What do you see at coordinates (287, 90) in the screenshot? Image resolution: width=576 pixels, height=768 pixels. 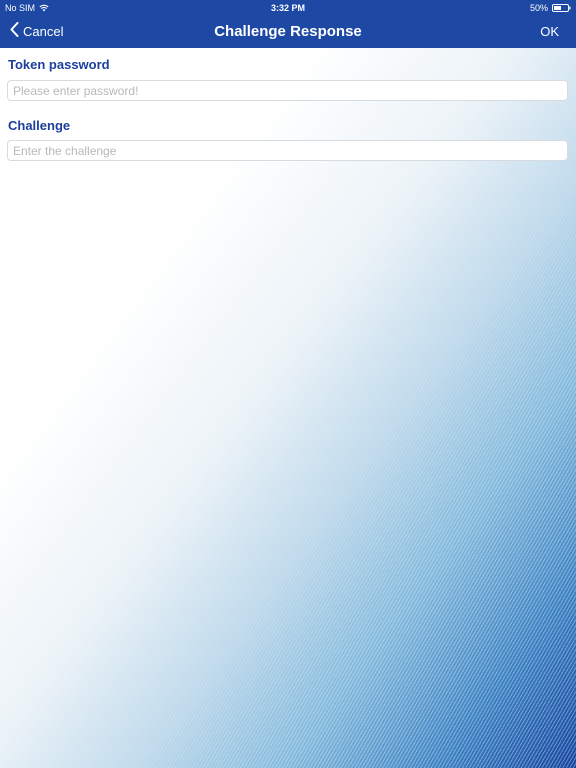 I see `token-password-input` at bounding box center [287, 90].